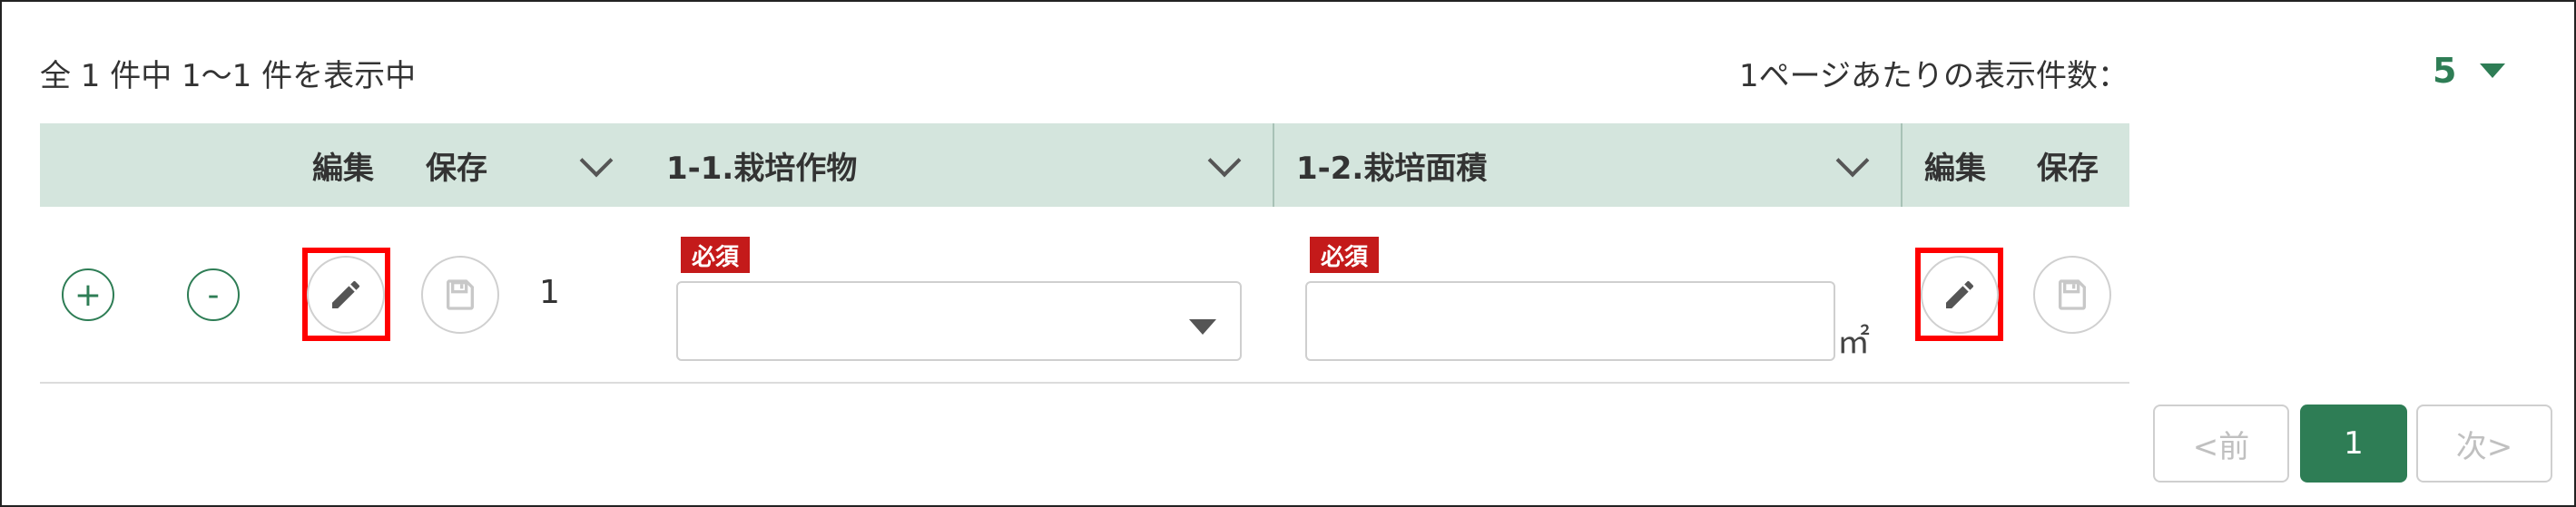 The image size is (2576, 507). Describe the element at coordinates (2068, 168) in the screenshot. I see `header-save-2: 保存` at that location.